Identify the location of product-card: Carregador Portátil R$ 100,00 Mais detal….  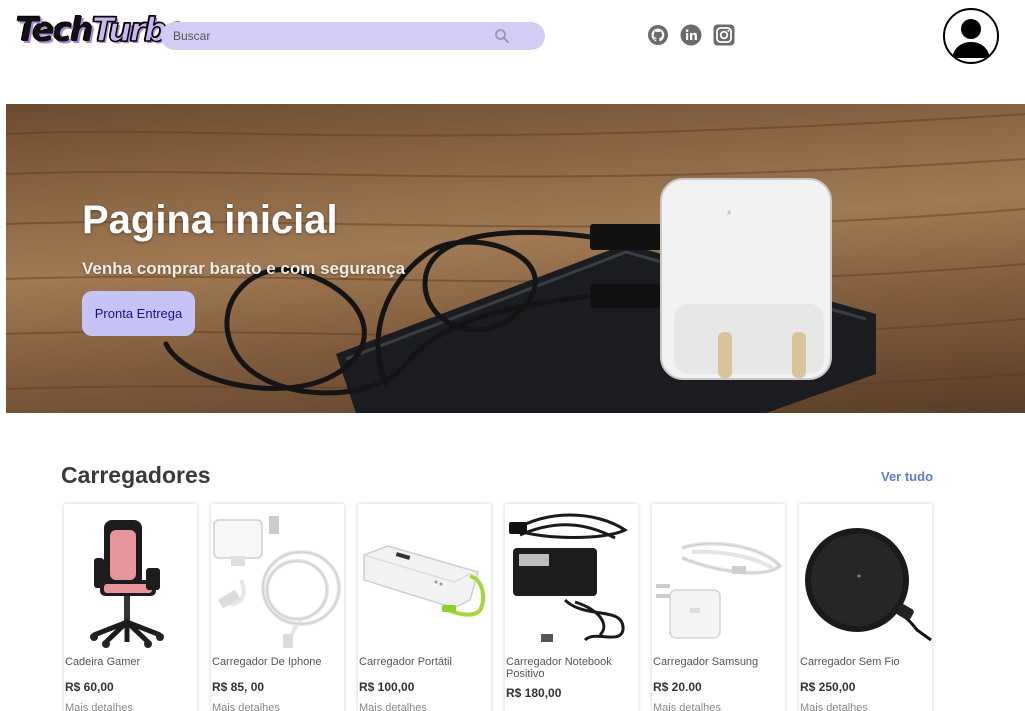
(424, 607).